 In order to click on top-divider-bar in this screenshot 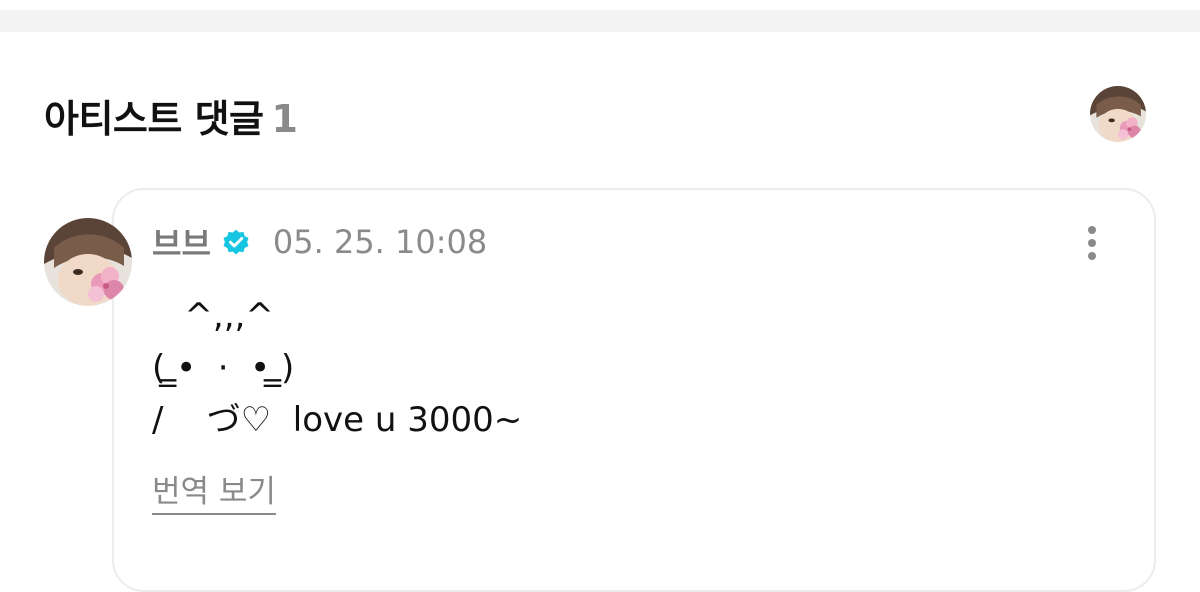, I will do `click(600, 21)`.